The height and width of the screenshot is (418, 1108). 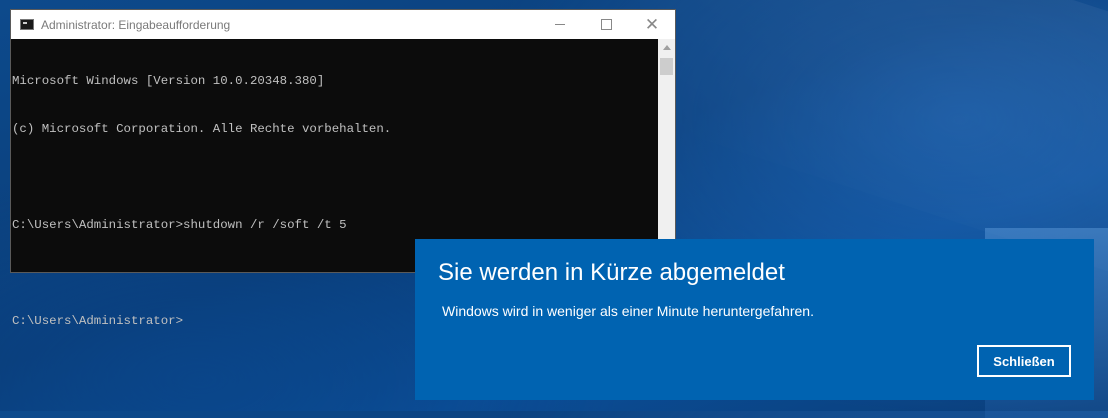 I want to click on minimize-icon, so click(x=560, y=24).